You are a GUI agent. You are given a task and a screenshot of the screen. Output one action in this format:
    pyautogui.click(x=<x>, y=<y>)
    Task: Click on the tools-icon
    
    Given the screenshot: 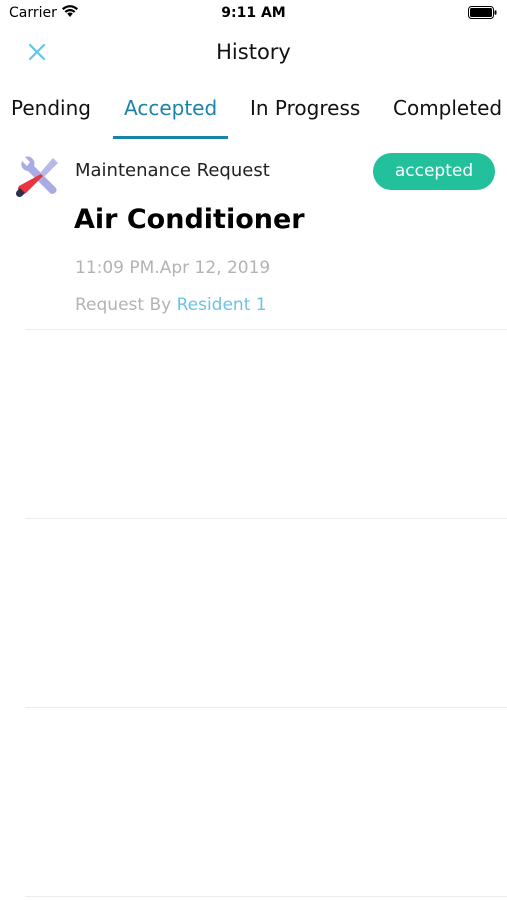 What is the action you would take?
    pyautogui.click(x=36, y=177)
    